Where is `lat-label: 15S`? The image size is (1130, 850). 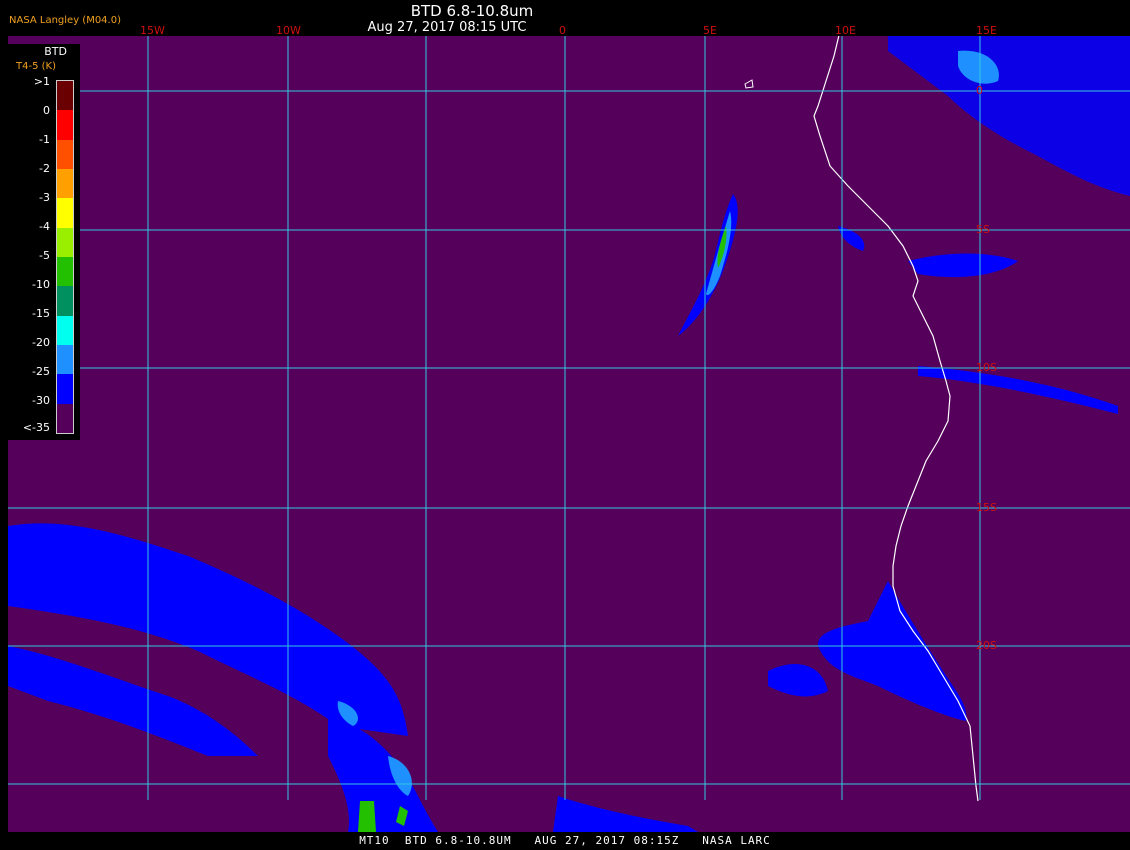 lat-label: 15S is located at coordinates (986, 507).